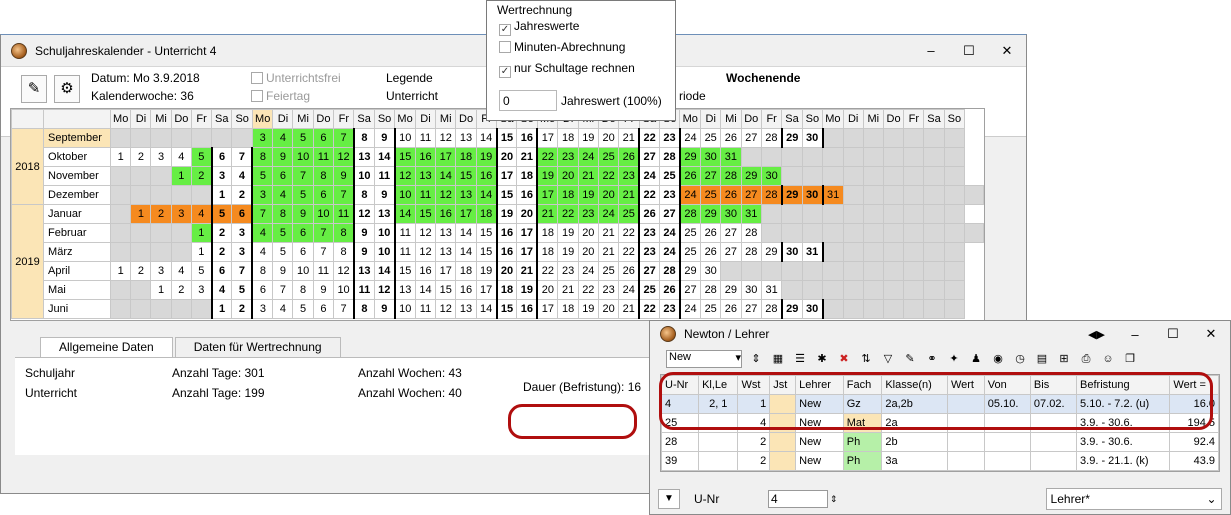 The height and width of the screenshot is (515, 1231). I want to click on day-cell: 3, so click(262, 195).